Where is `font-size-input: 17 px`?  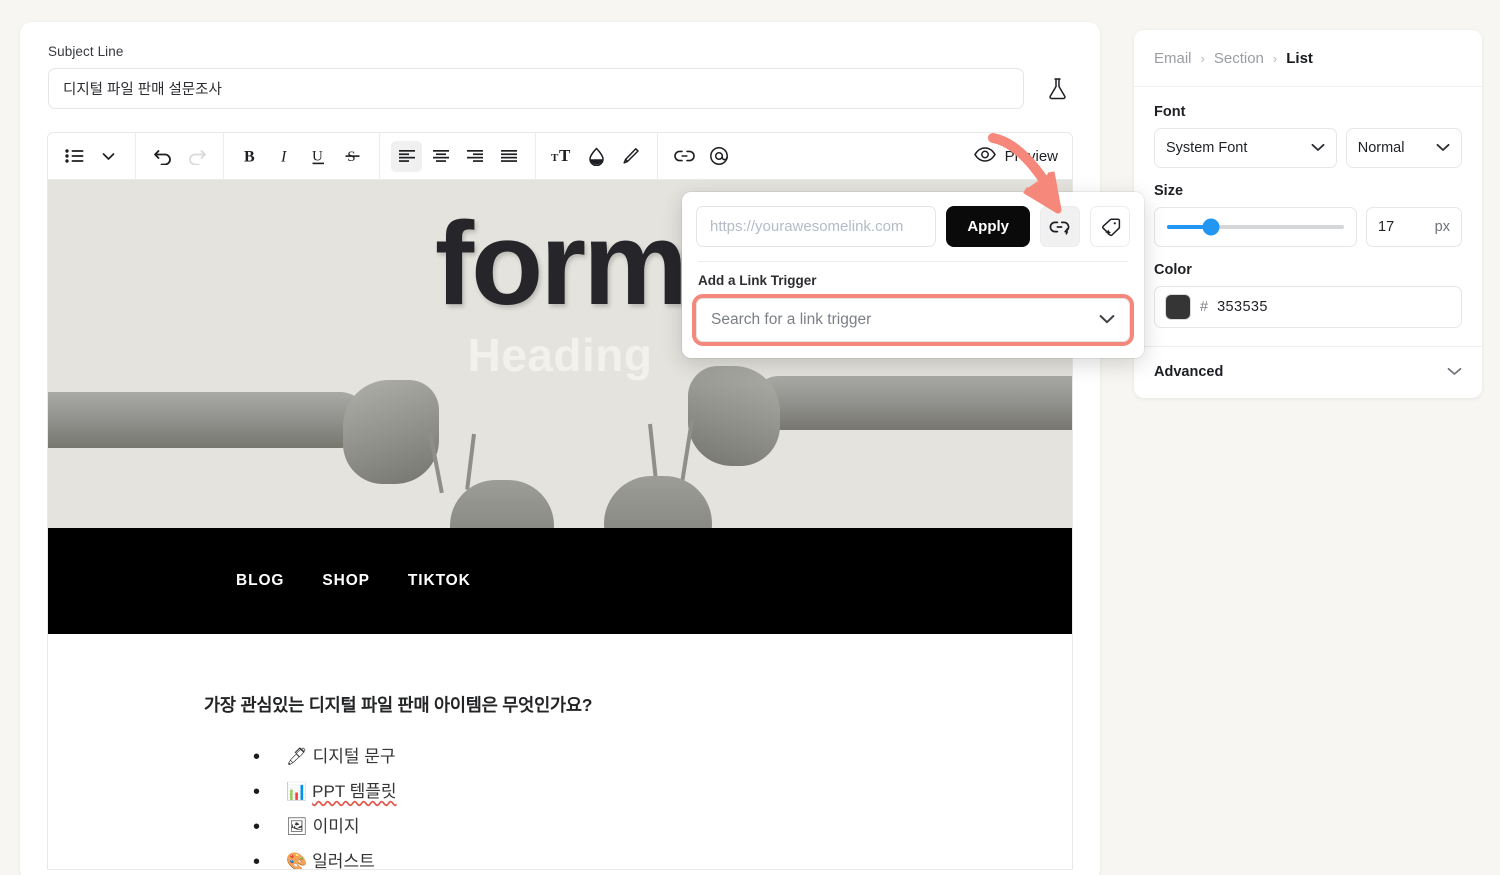
font-size-input: 17 px is located at coordinates (1414, 227).